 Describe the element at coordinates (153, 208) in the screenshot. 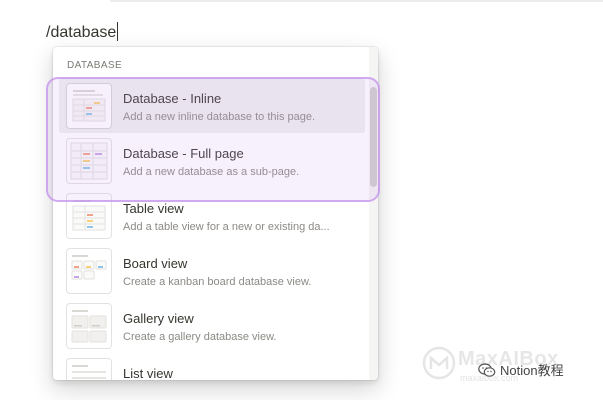

I see `menu-item-title: Table view` at that location.